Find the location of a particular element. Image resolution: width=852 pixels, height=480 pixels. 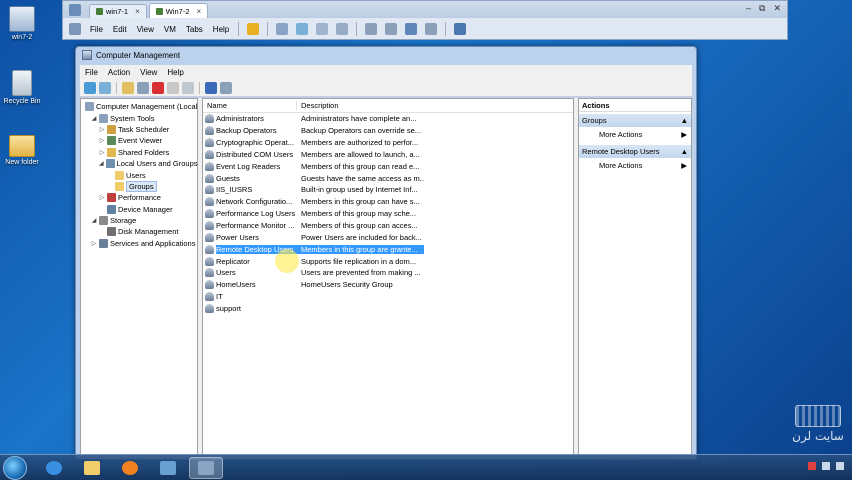

tree-item: Disk Management is located at coordinates (139, 231).